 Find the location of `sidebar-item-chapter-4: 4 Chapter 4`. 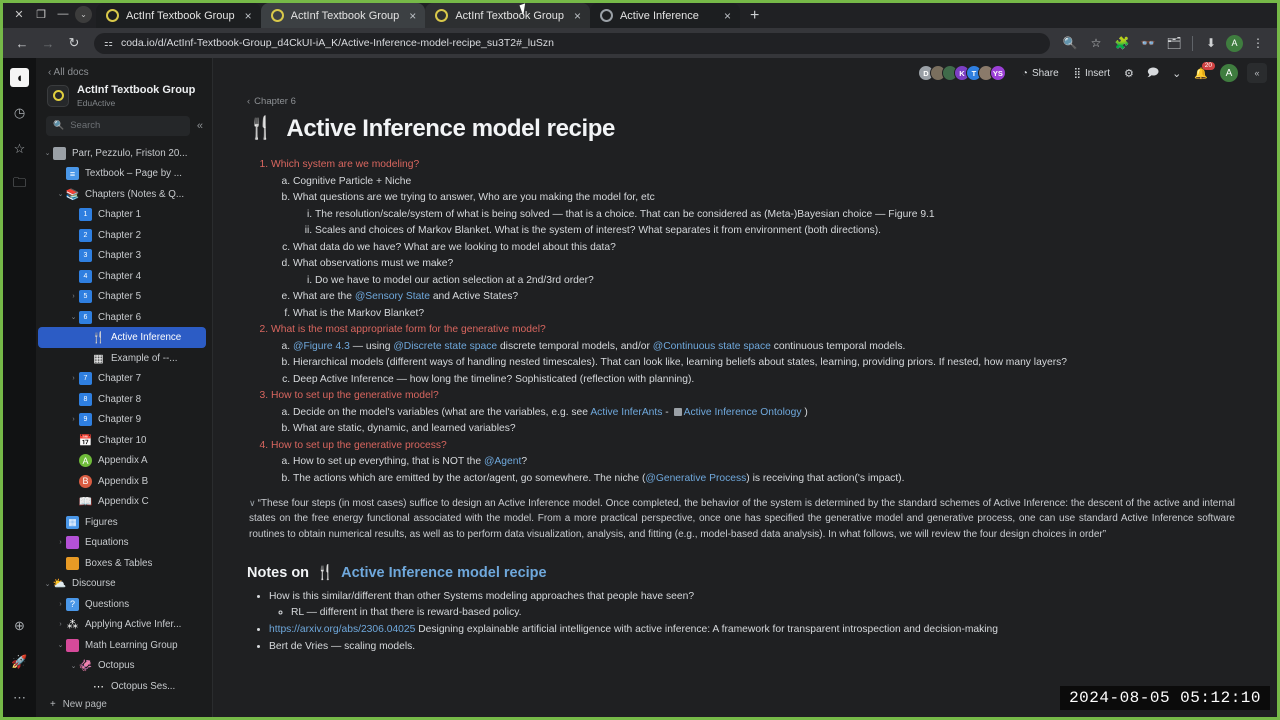

sidebar-item-chapter-4: 4 Chapter 4 is located at coordinates (122, 276).